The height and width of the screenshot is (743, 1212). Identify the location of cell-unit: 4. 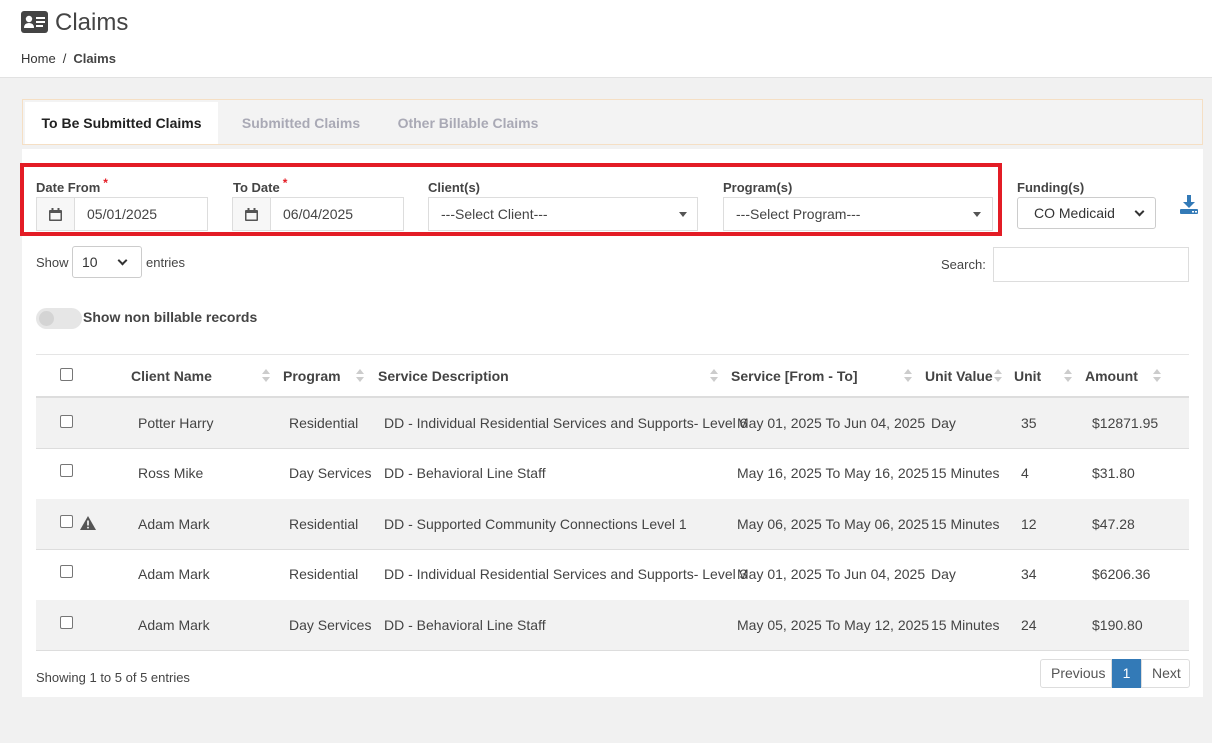
(1025, 473).